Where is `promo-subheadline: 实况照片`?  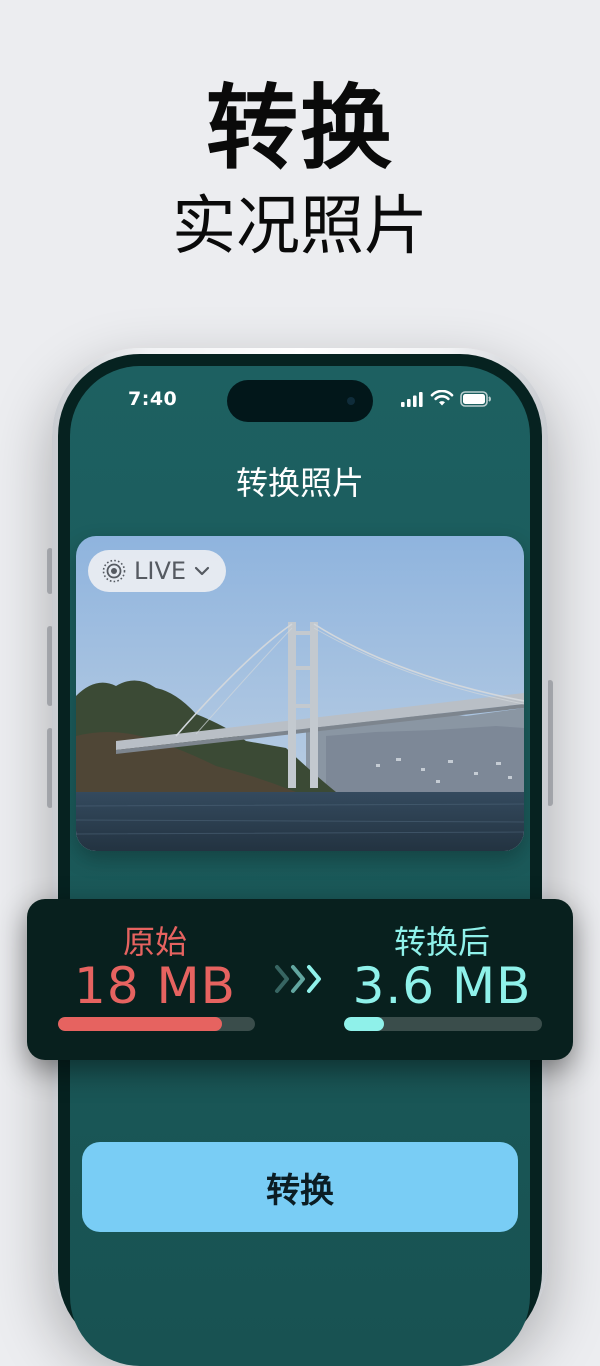
promo-subheadline: 实况照片 is located at coordinates (300, 227).